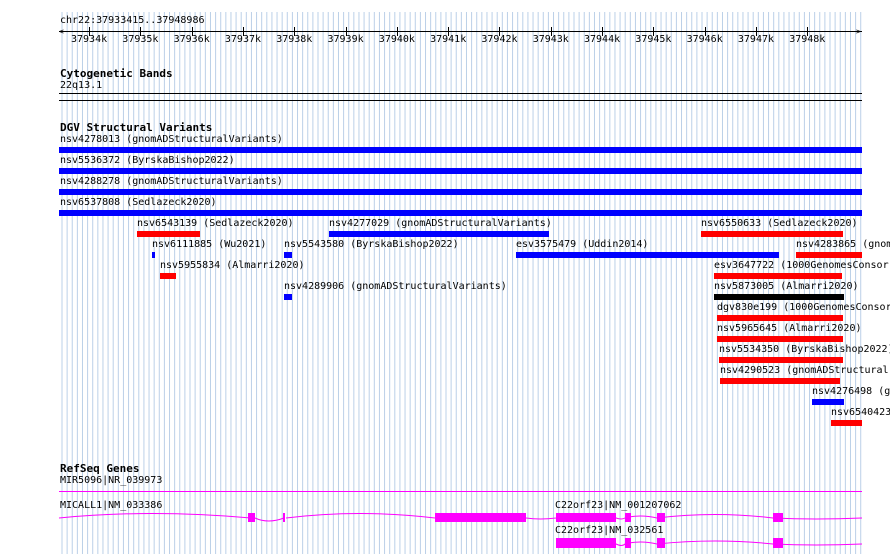 This screenshot has height=554, width=890. What do you see at coordinates (147, 161) in the screenshot?
I see `dgv-variant-label: nsv5536372 (ByrskaBishop2022)` at bounding box center [147, 161].